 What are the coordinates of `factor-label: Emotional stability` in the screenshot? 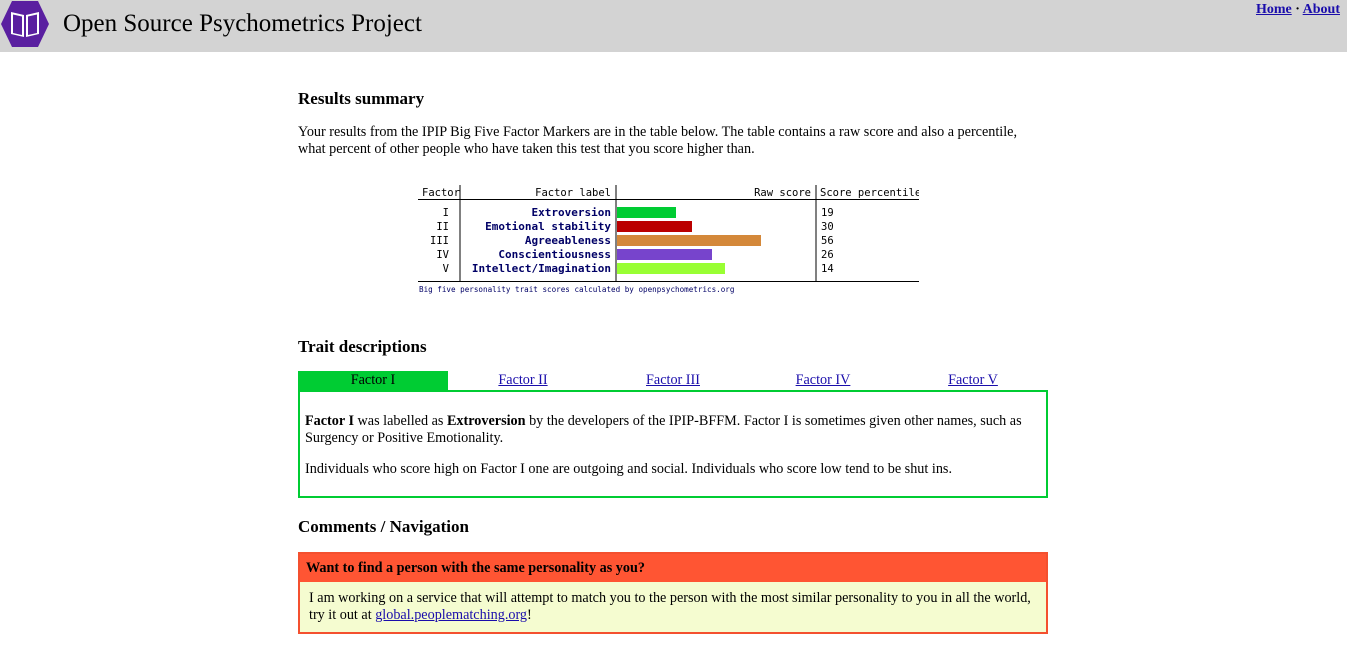 It's located at (548, 226).